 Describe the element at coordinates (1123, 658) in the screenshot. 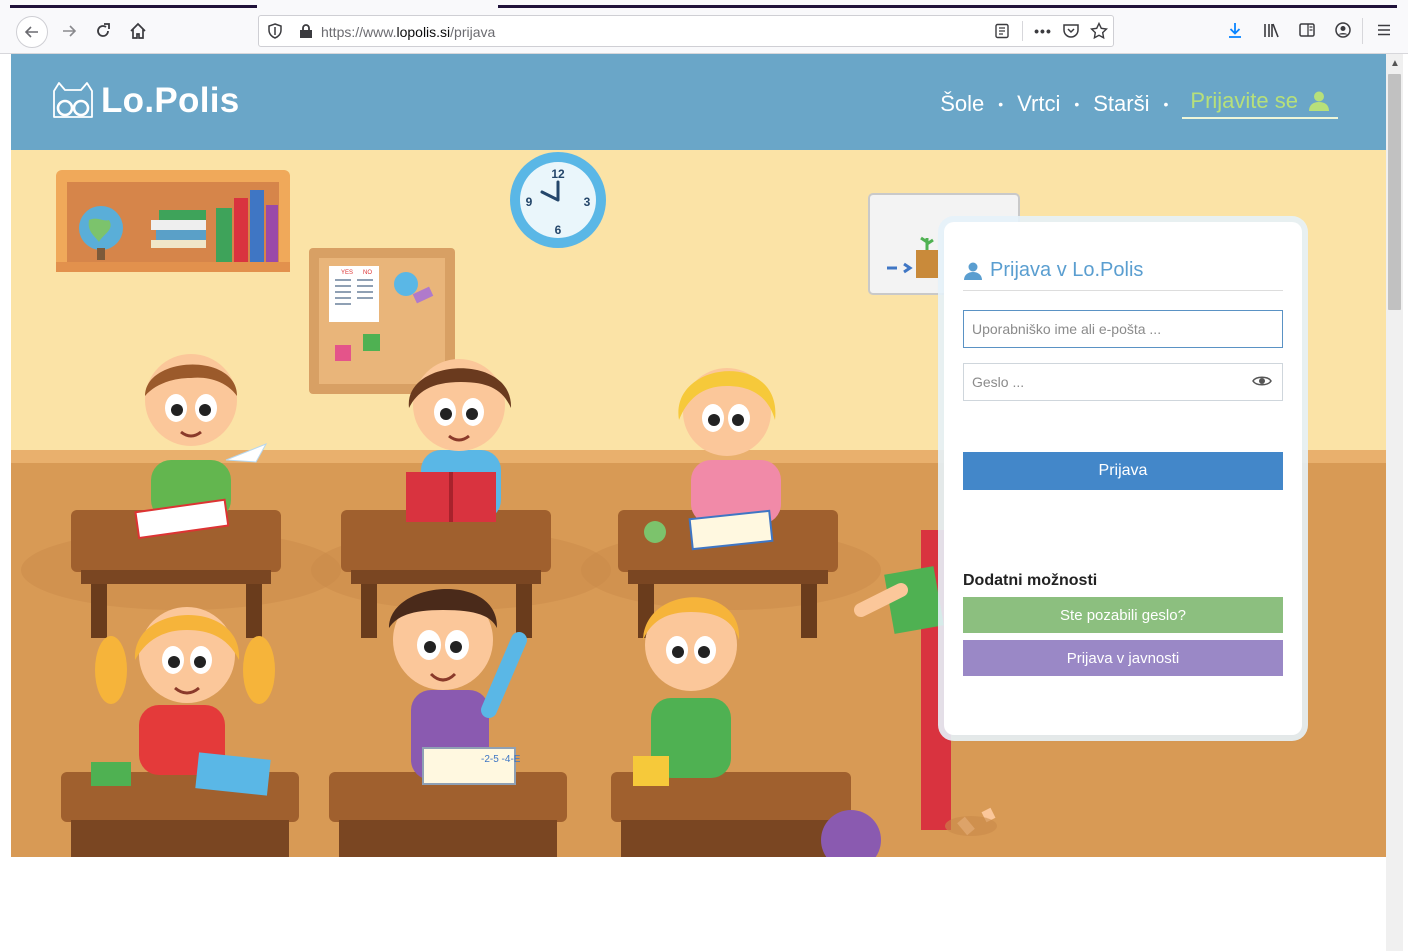

I see `public-login-button: Prijava v javnosti` at that location.